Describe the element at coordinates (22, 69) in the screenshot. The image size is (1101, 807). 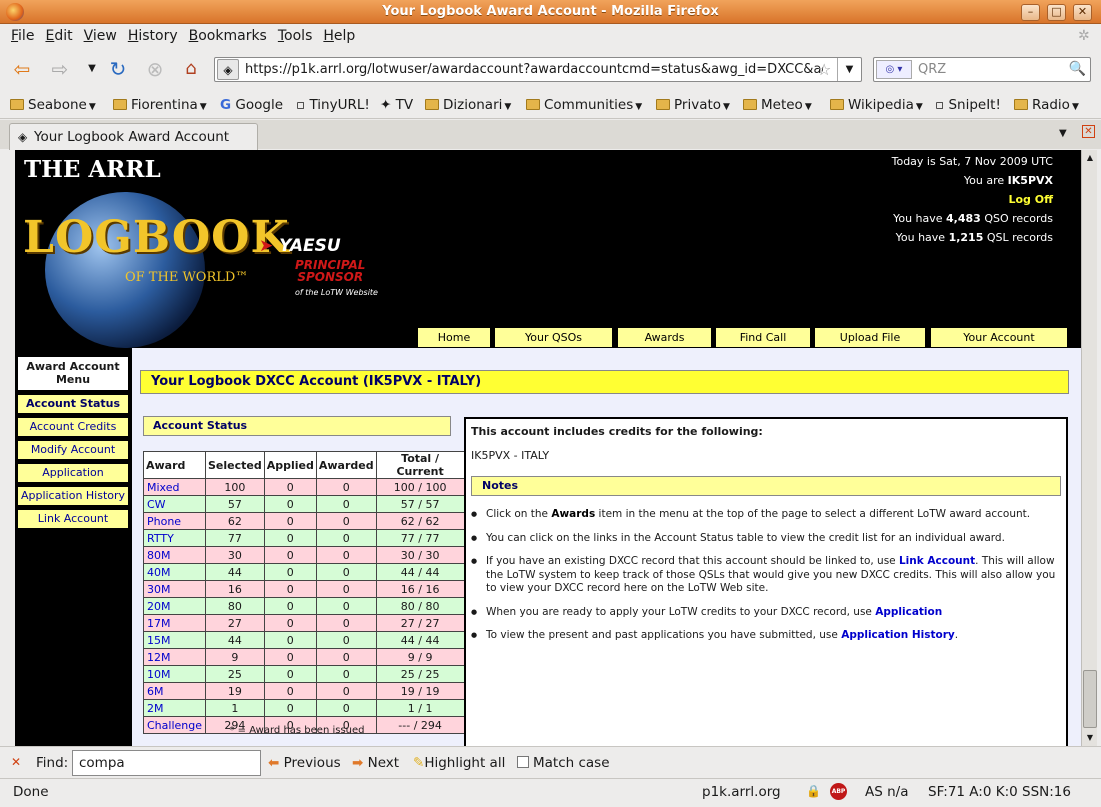
I see `back-icon: ⇦` at that location.